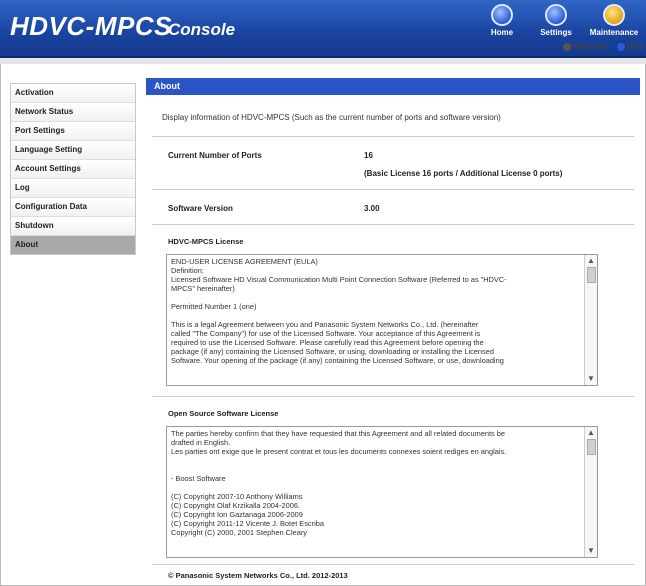 This screenshot has width=646, height=586. I want to click on license-line: Permitted Number 1 (one), so click(214, 306).